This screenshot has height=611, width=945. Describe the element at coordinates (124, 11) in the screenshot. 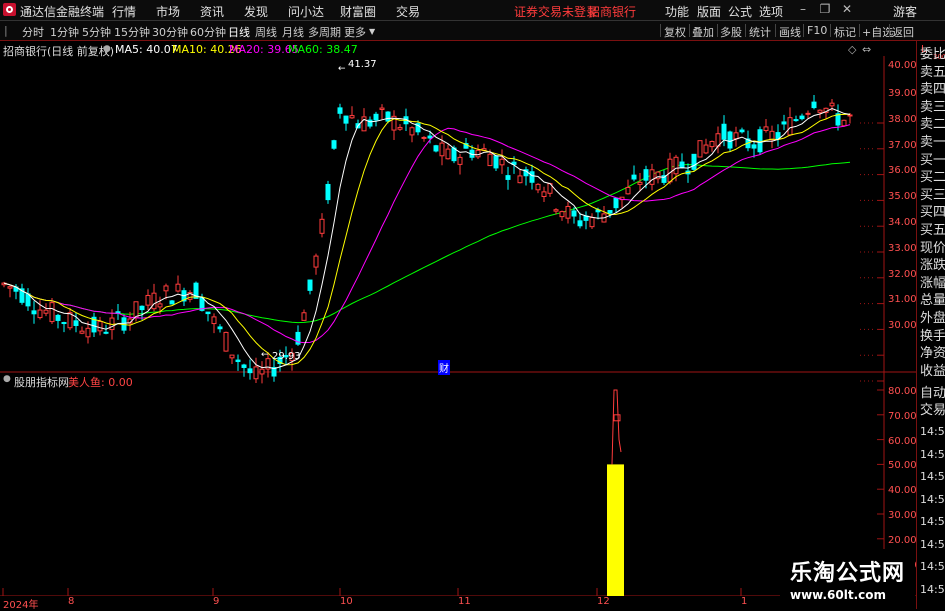

I see `menu-hangqing: 行情` at that location.